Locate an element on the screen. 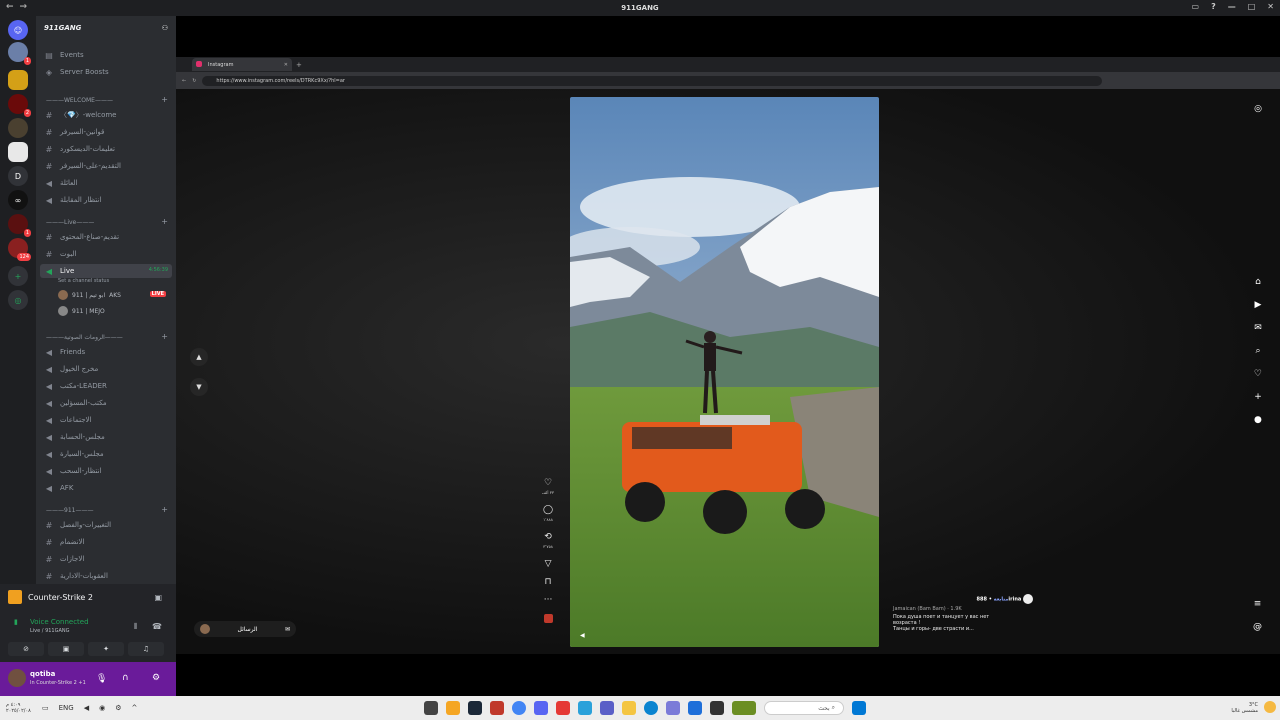  voice-channel-item: ◀ مكتب-المسؤلين is located at coordinates (75, 403).